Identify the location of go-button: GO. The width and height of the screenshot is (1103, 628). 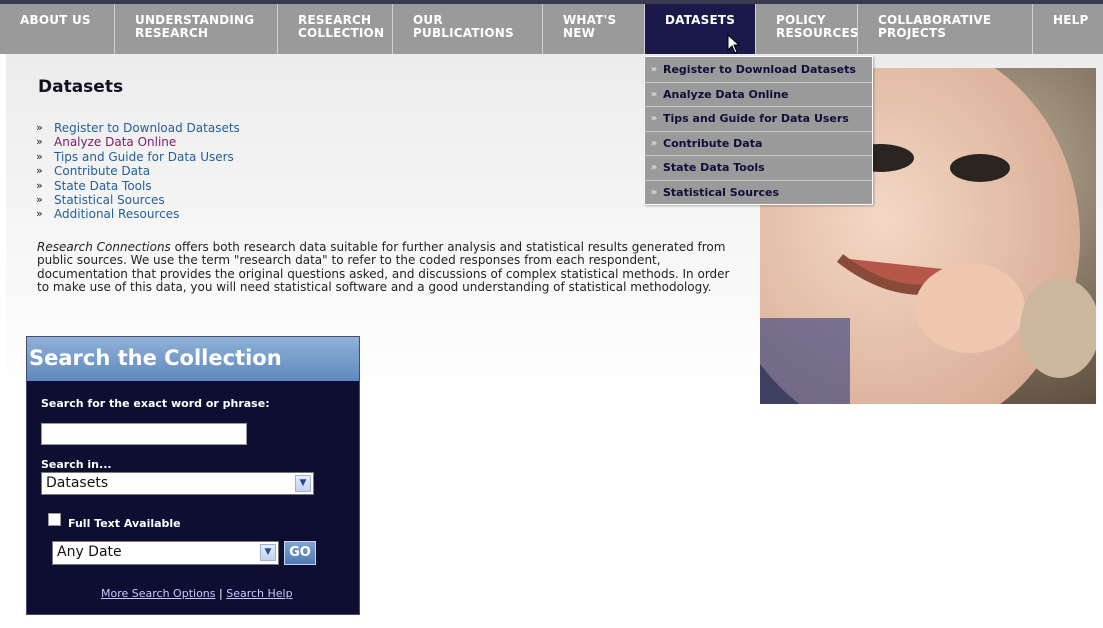
(300, 553).